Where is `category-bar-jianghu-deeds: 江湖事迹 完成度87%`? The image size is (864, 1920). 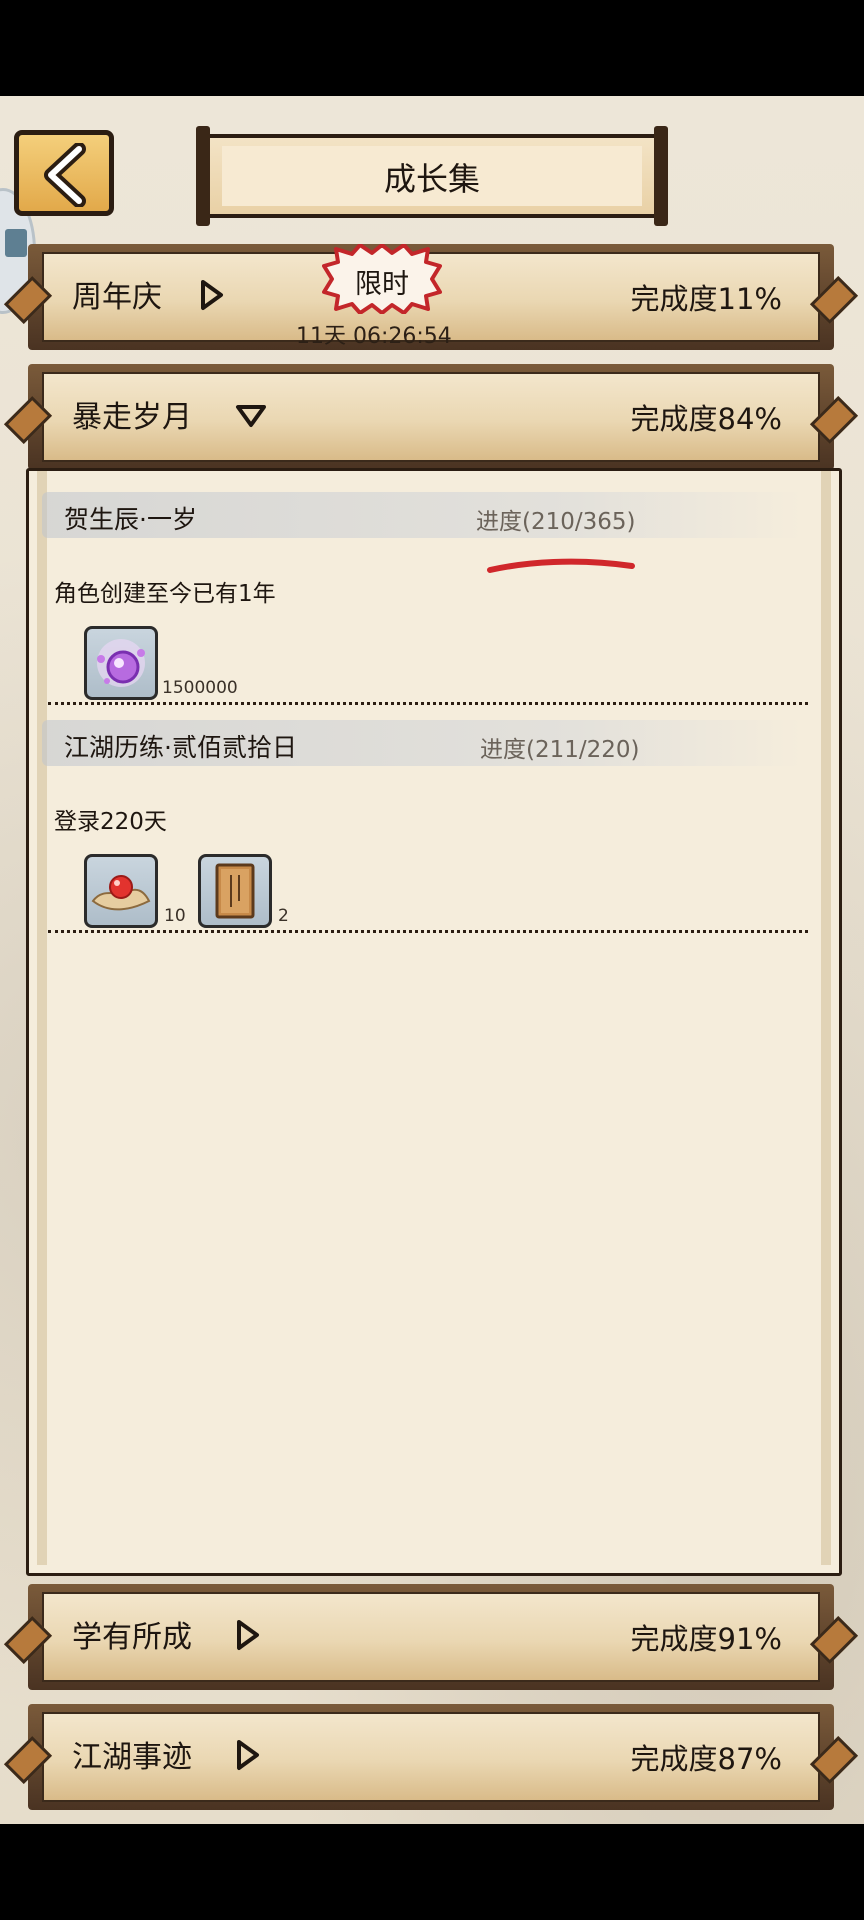
category-bar-jianghu-deeds: 江湖事迹 完成度87% is located at coordinates (431, 1757).